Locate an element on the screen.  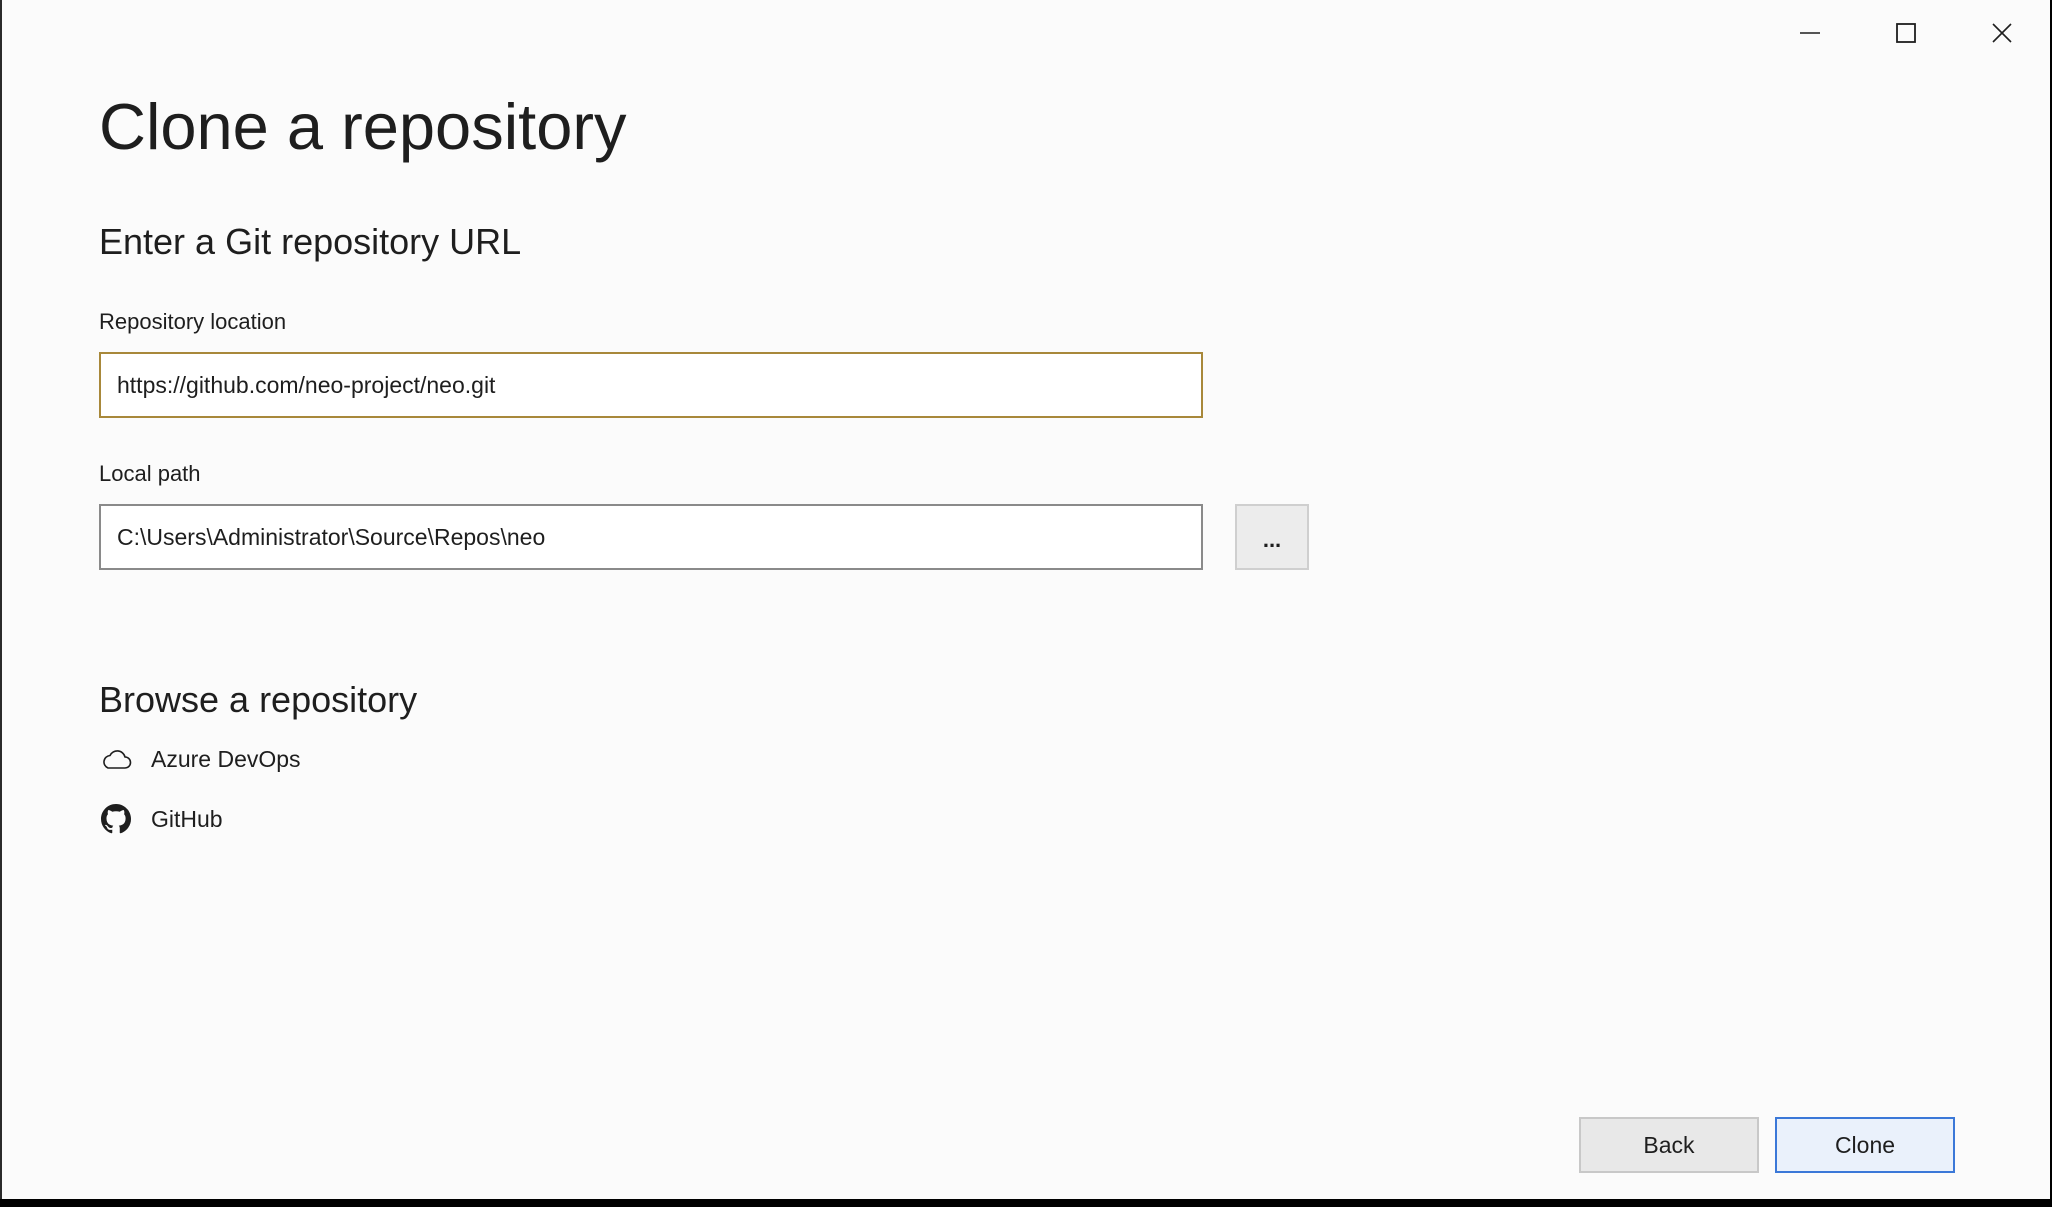
browse-item-label: GitHub is located at coordinates (187, 818).